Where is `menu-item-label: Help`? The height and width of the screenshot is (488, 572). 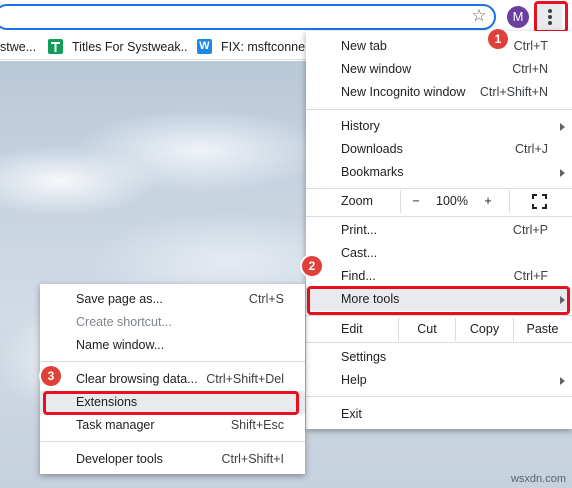 menu-item-label: Help is located at coordinates (354, 380).